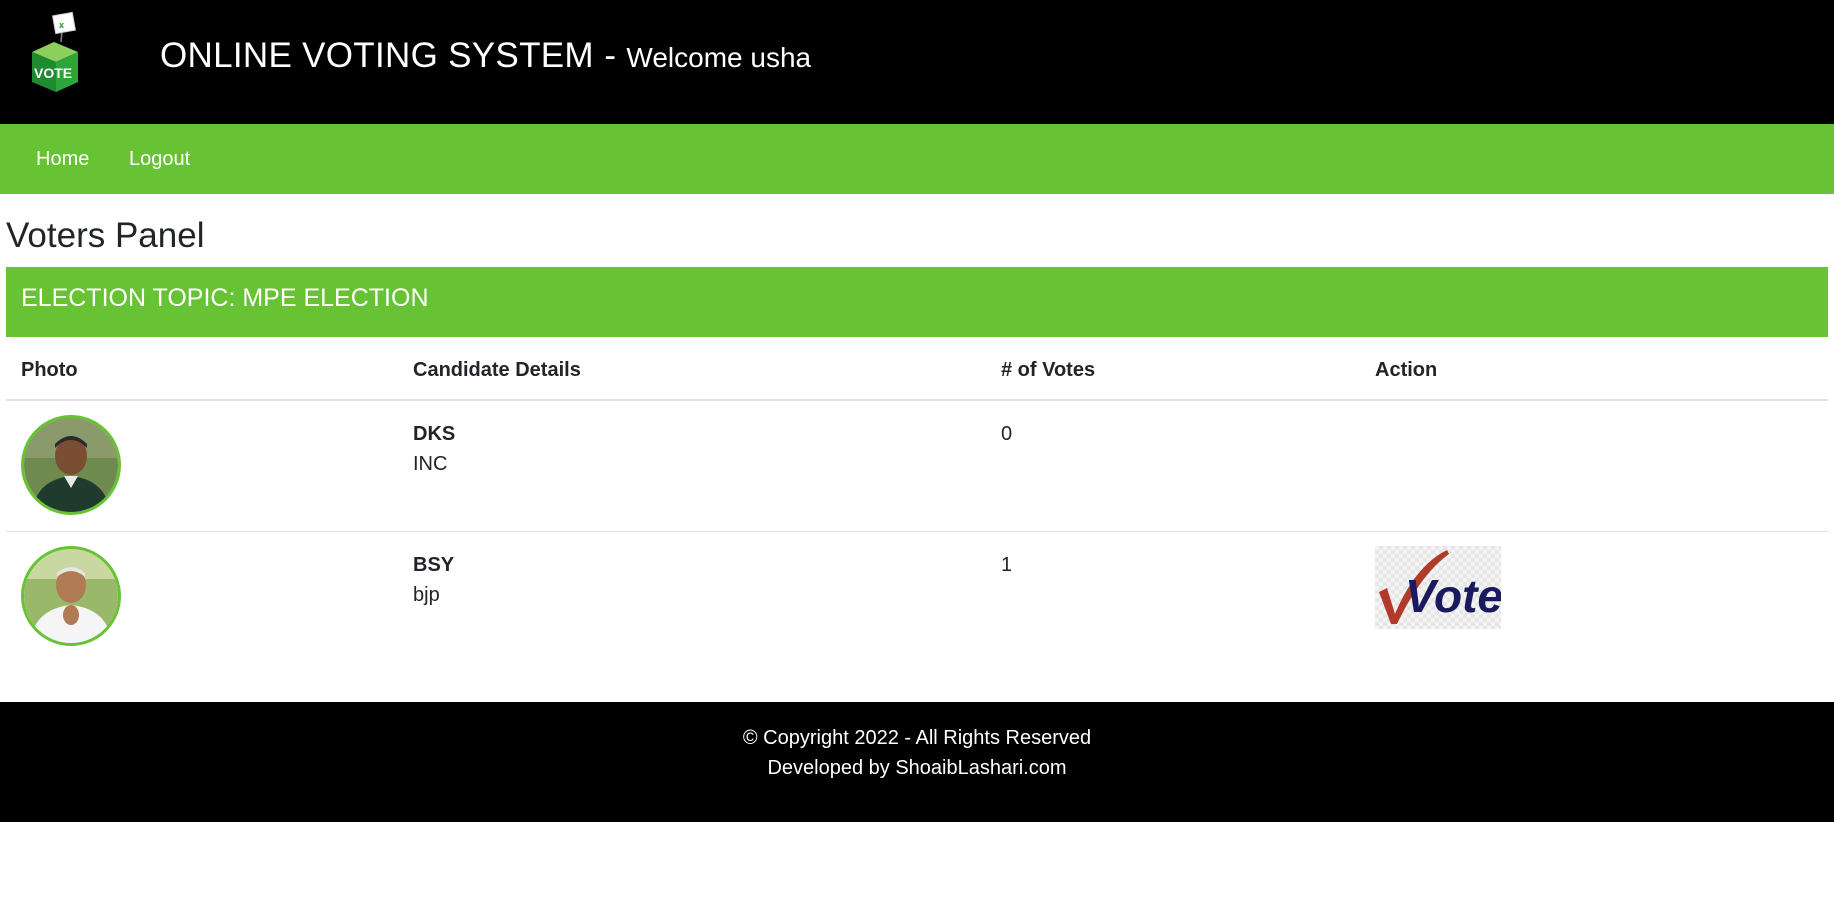 This screenshot has width=1834, height=918. Describe the element at coordinates (1453, 596) in the screenshot. I see `vote-image-text: Vote` at that location.